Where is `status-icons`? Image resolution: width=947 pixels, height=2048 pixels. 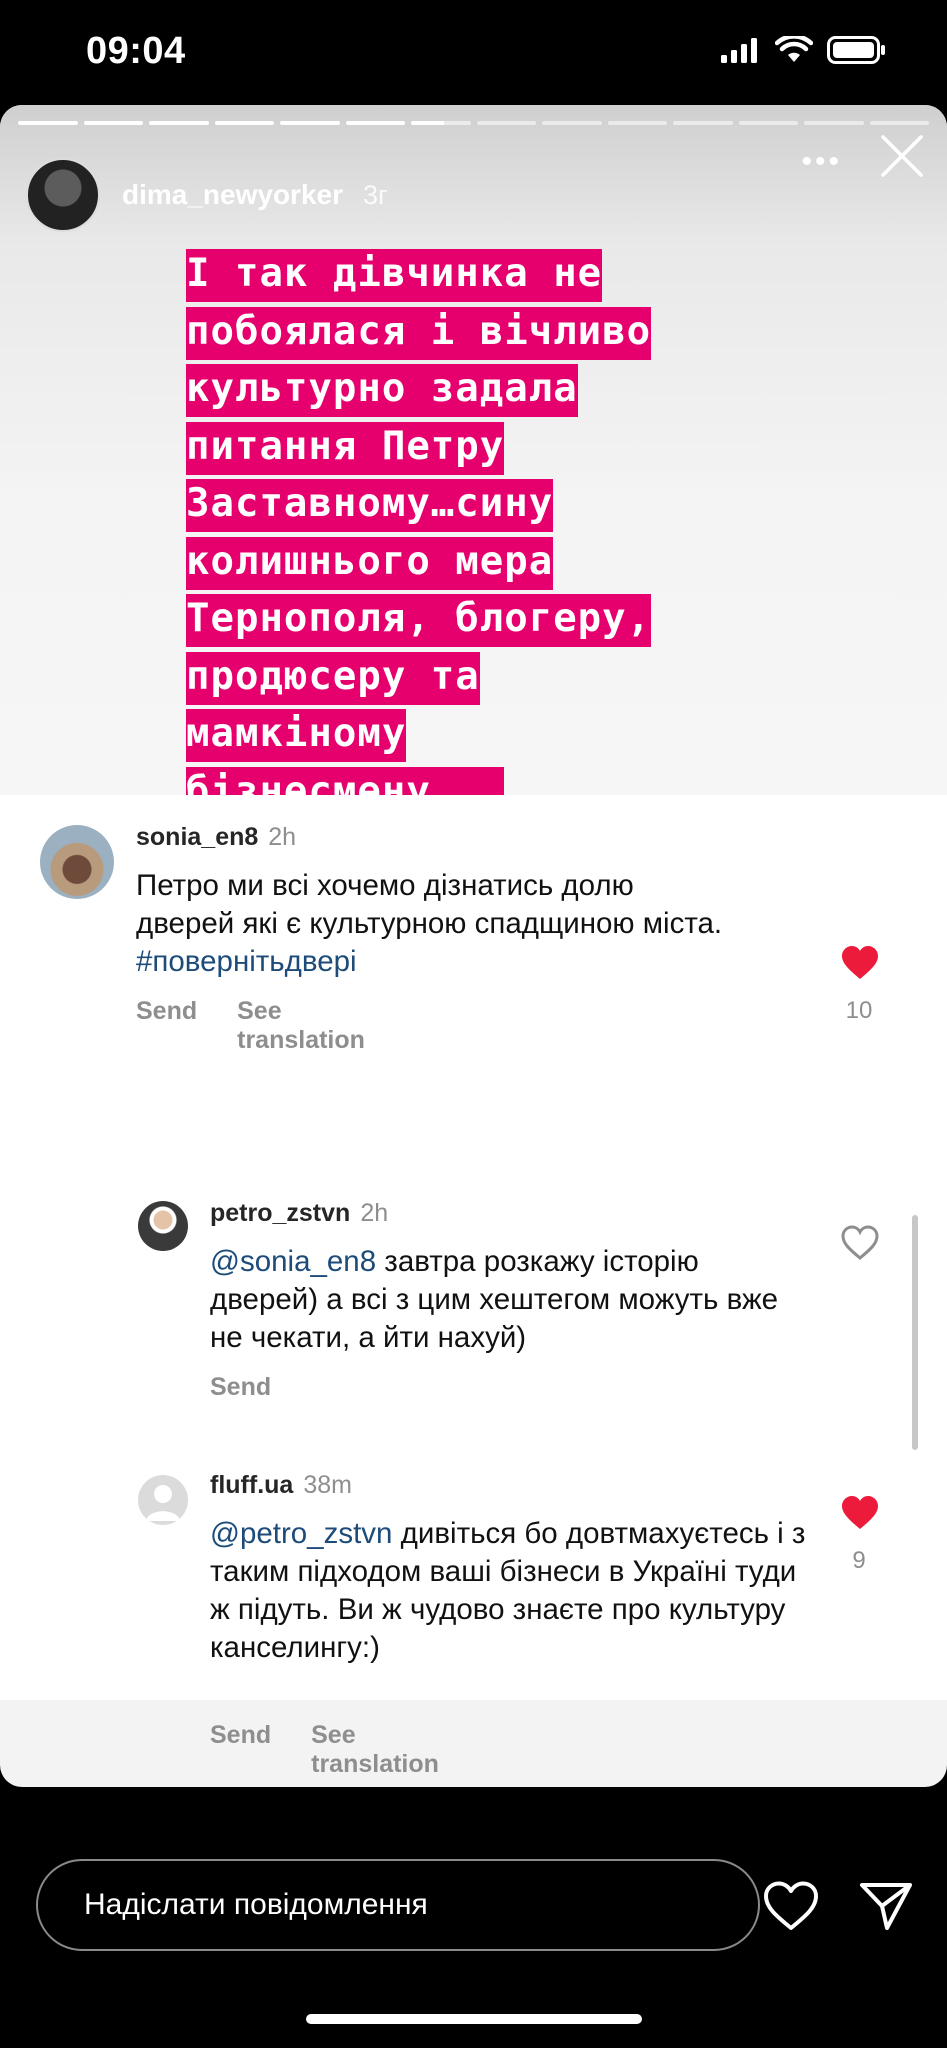 status-icons is located at coordinates (804, 50).